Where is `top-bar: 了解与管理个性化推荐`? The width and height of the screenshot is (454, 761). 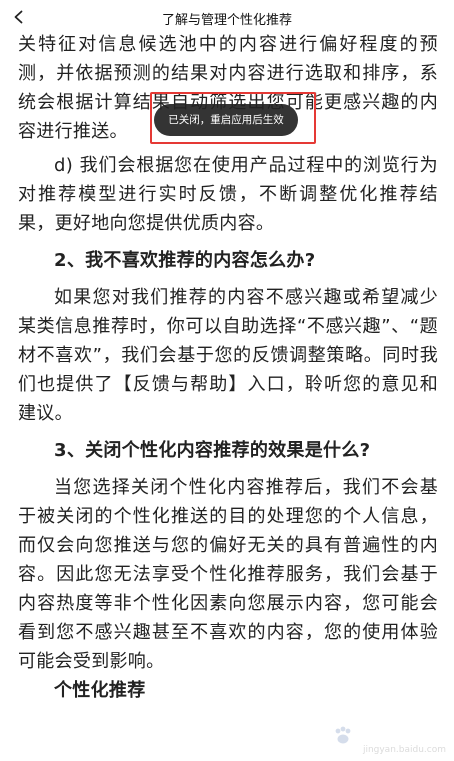
top-bar: 了解与管理个性化推荐 is located at coordinates (227, 17).